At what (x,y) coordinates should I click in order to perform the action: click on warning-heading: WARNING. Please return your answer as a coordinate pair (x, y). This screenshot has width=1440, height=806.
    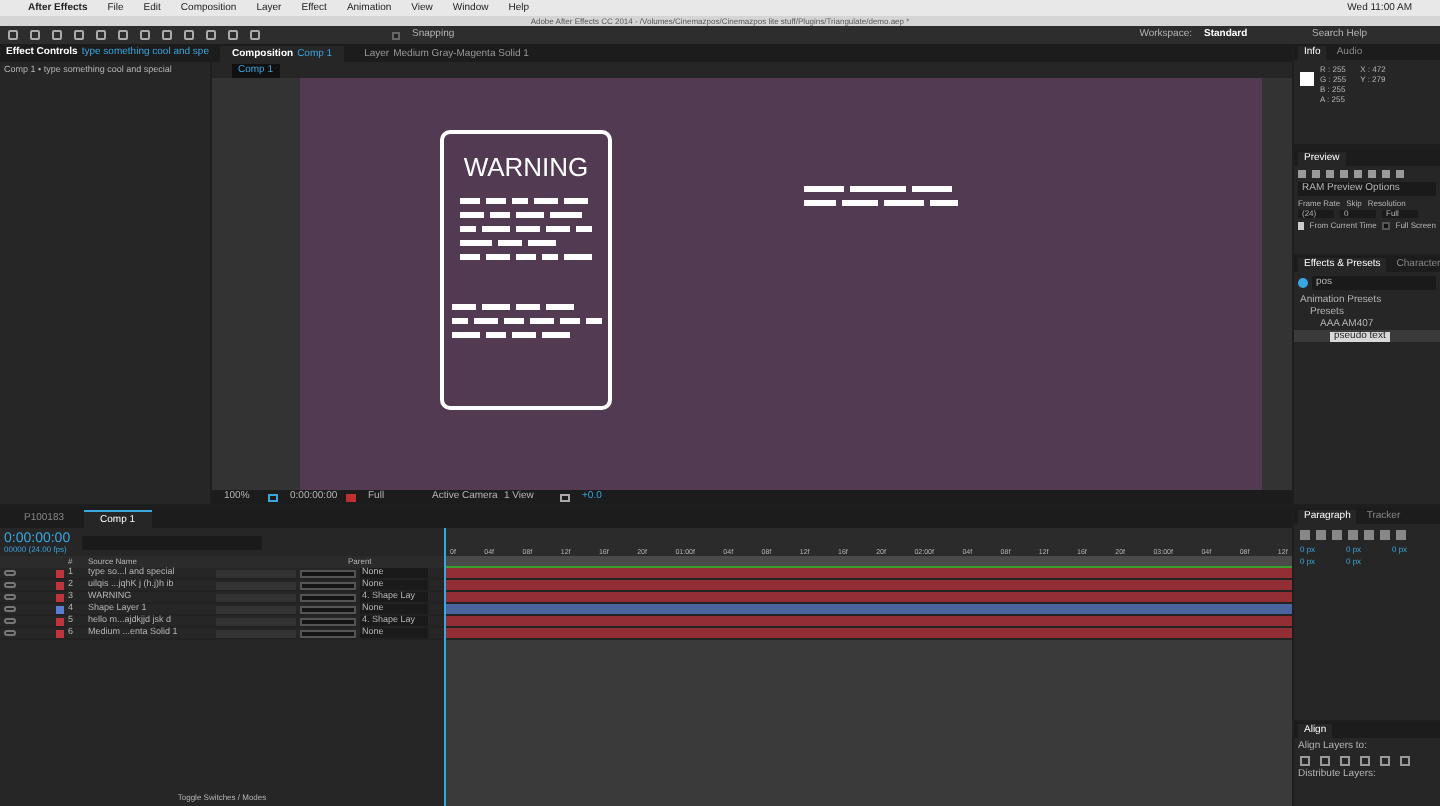
    Looking at the image, I should click on (526, 167).